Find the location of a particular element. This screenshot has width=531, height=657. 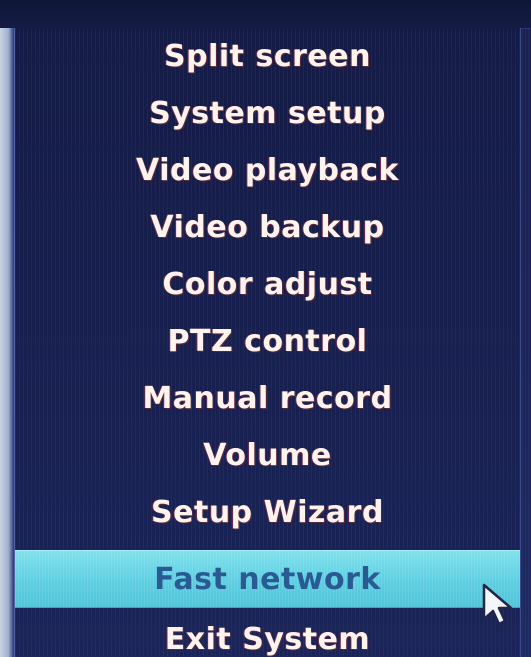

menu-item-label: System setup is located at coordinates (267, 113).